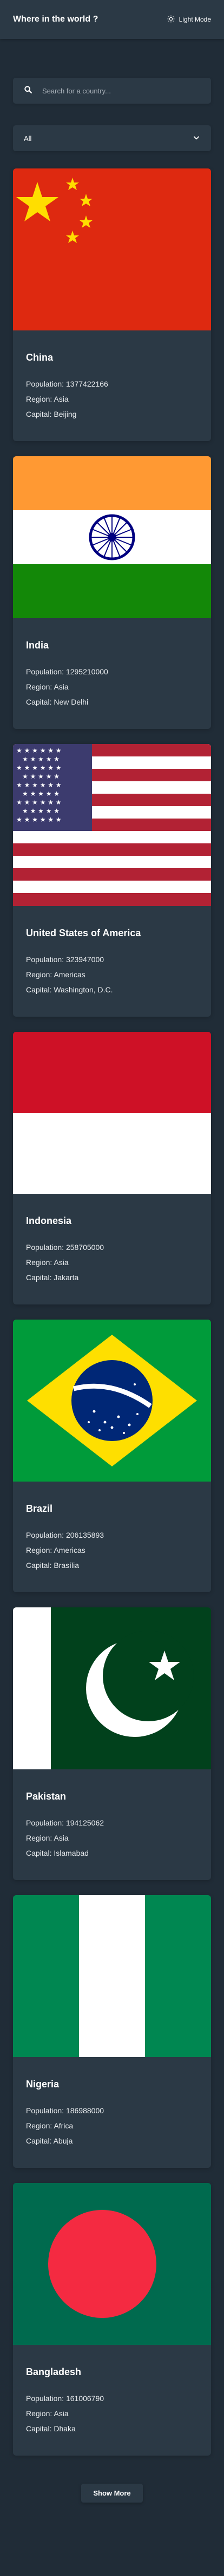 The height and width of the screenshot is (2576, 224). Describe the element at coordinates (83, 933) in the screenshot. I see `country-name: United States of America` at that location.